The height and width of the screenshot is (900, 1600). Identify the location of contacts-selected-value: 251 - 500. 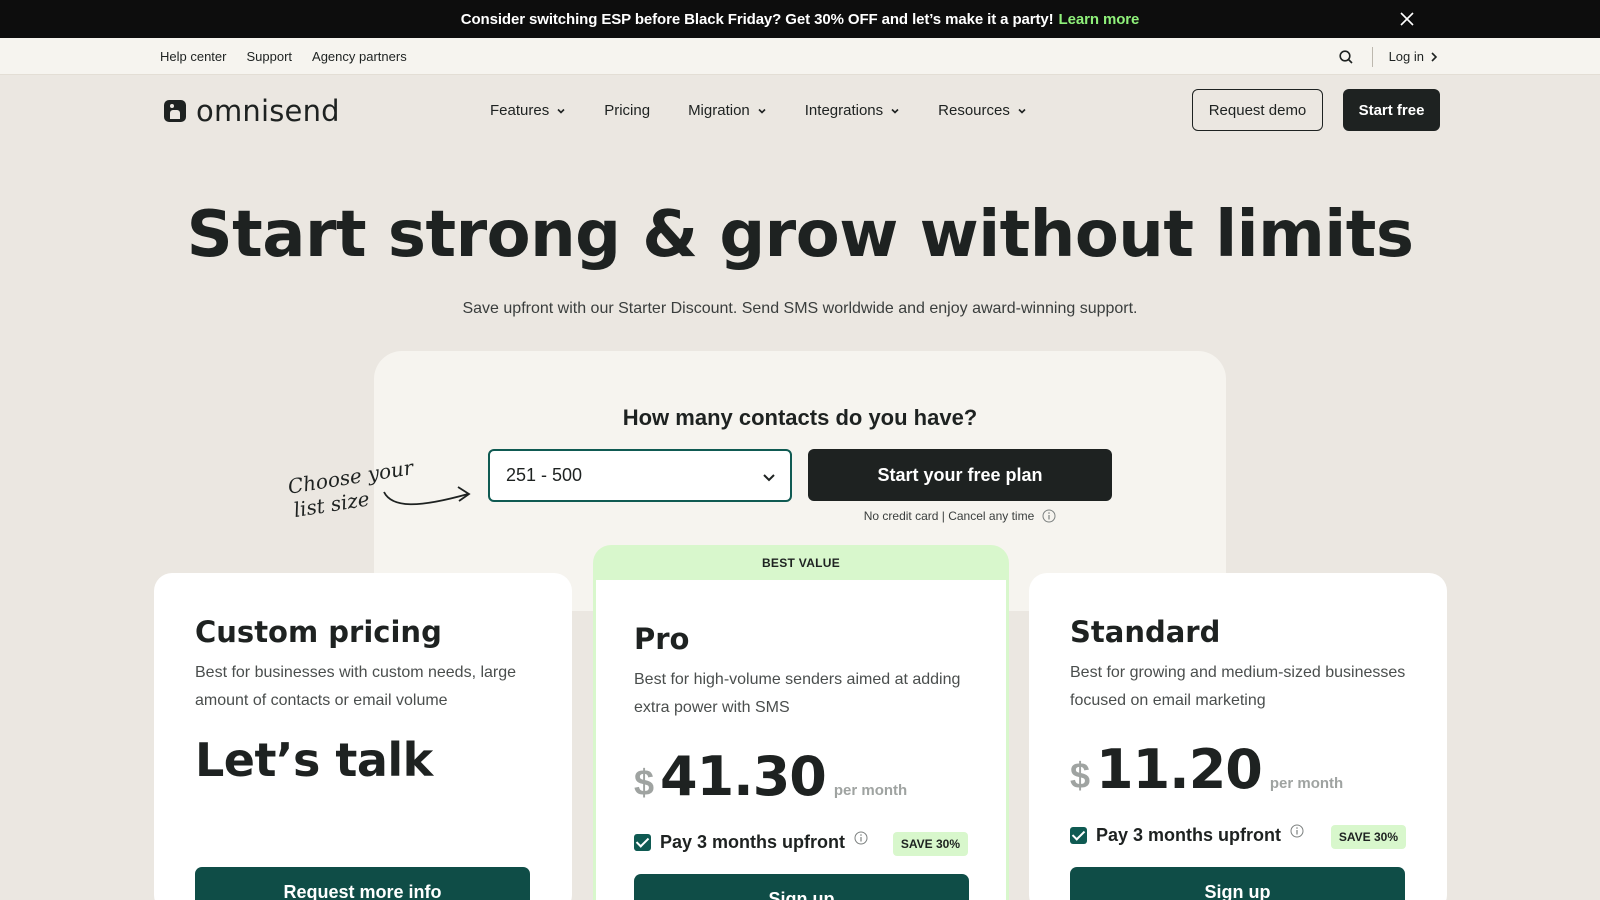
(544, 475).